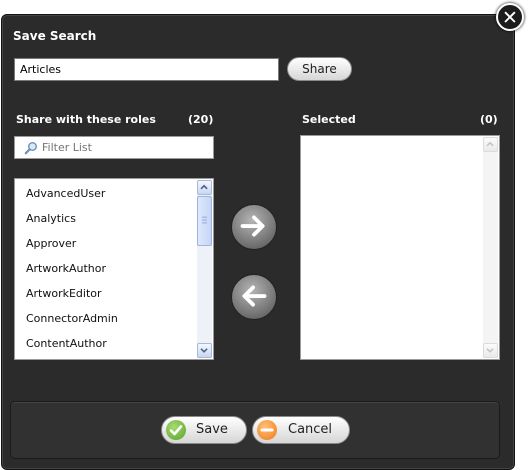 The width and height of the screenshot is (528, 470). I want to click on list-item: ConnectorAdmin, so click(72, 318).